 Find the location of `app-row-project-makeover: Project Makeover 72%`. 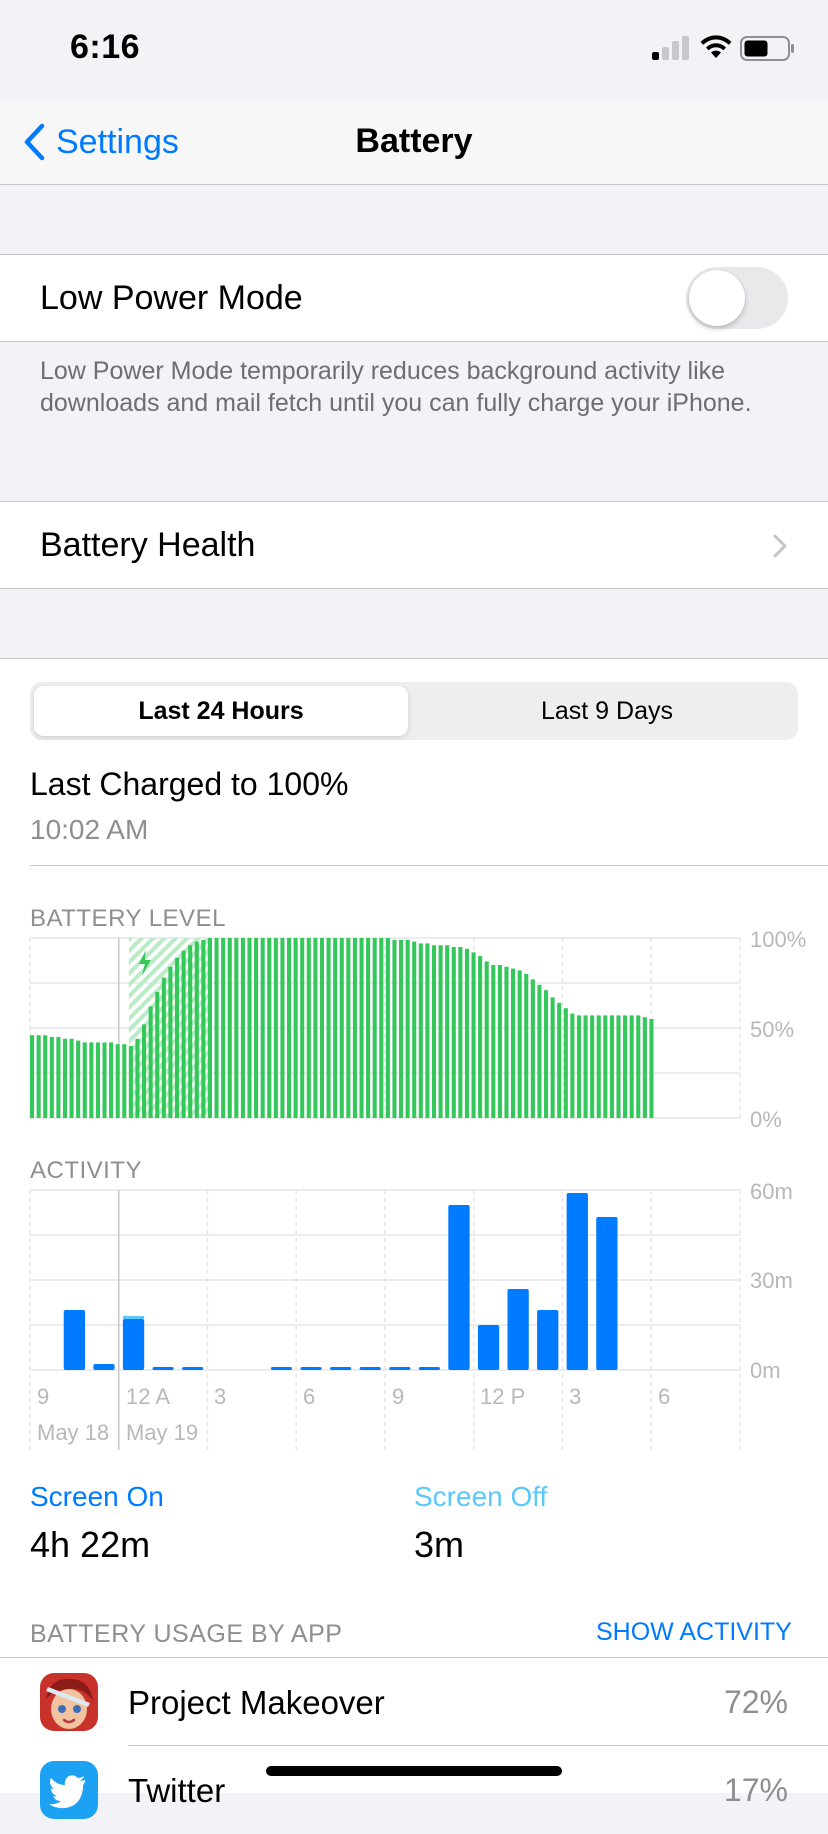

app-row-project-makeover: Project Makeover 72% is located at coordinates (414, 1702).